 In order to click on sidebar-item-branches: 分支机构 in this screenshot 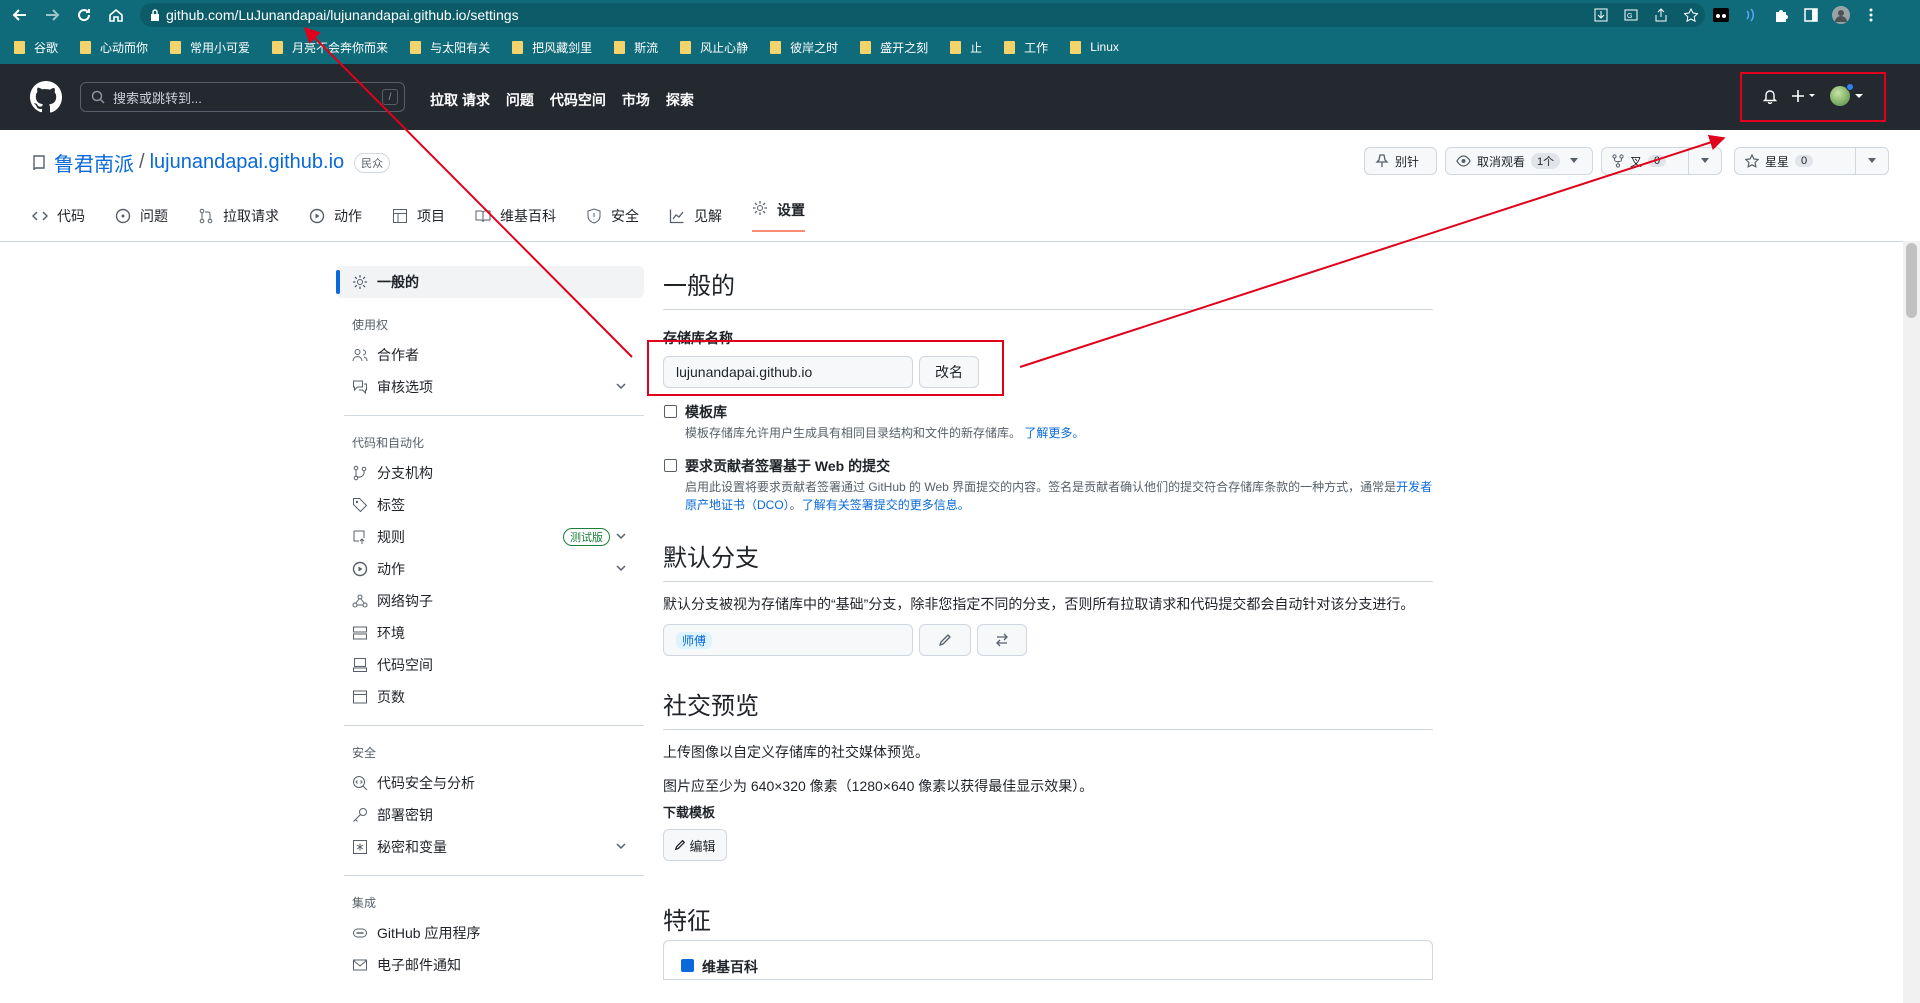, I will do `click(490, 473)`.